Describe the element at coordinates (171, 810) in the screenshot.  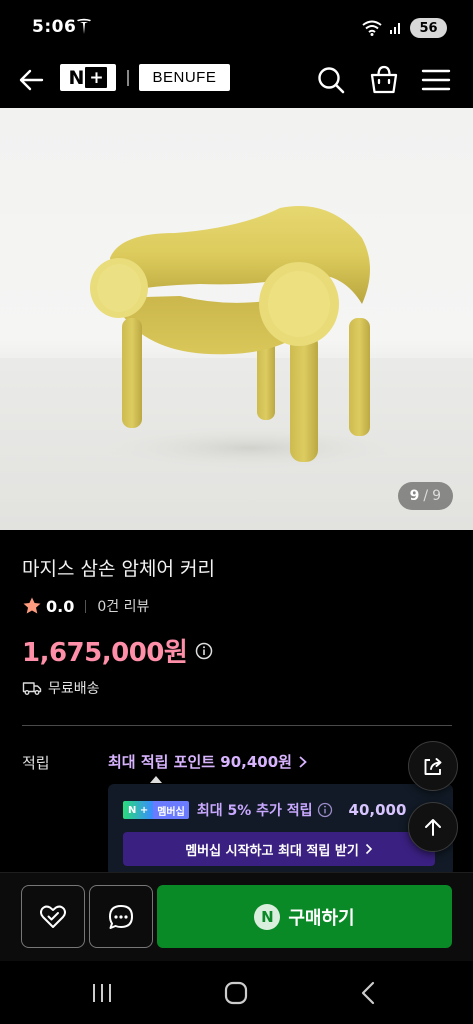
I see `membership-badge-label: 멤버십` at that location.